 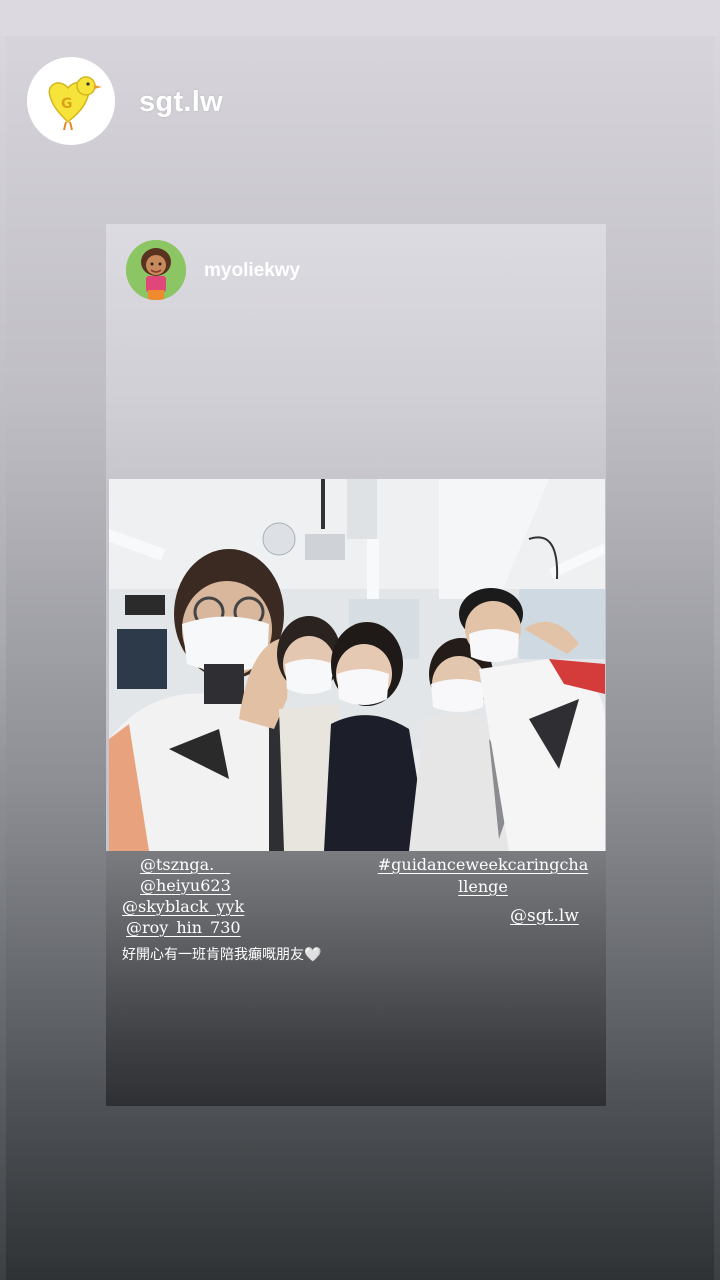 What do you see at coordinates (242, 927) in the screenshot?
I see `mention-tag: @roy_hin_730` at bounding box center [242, 927].